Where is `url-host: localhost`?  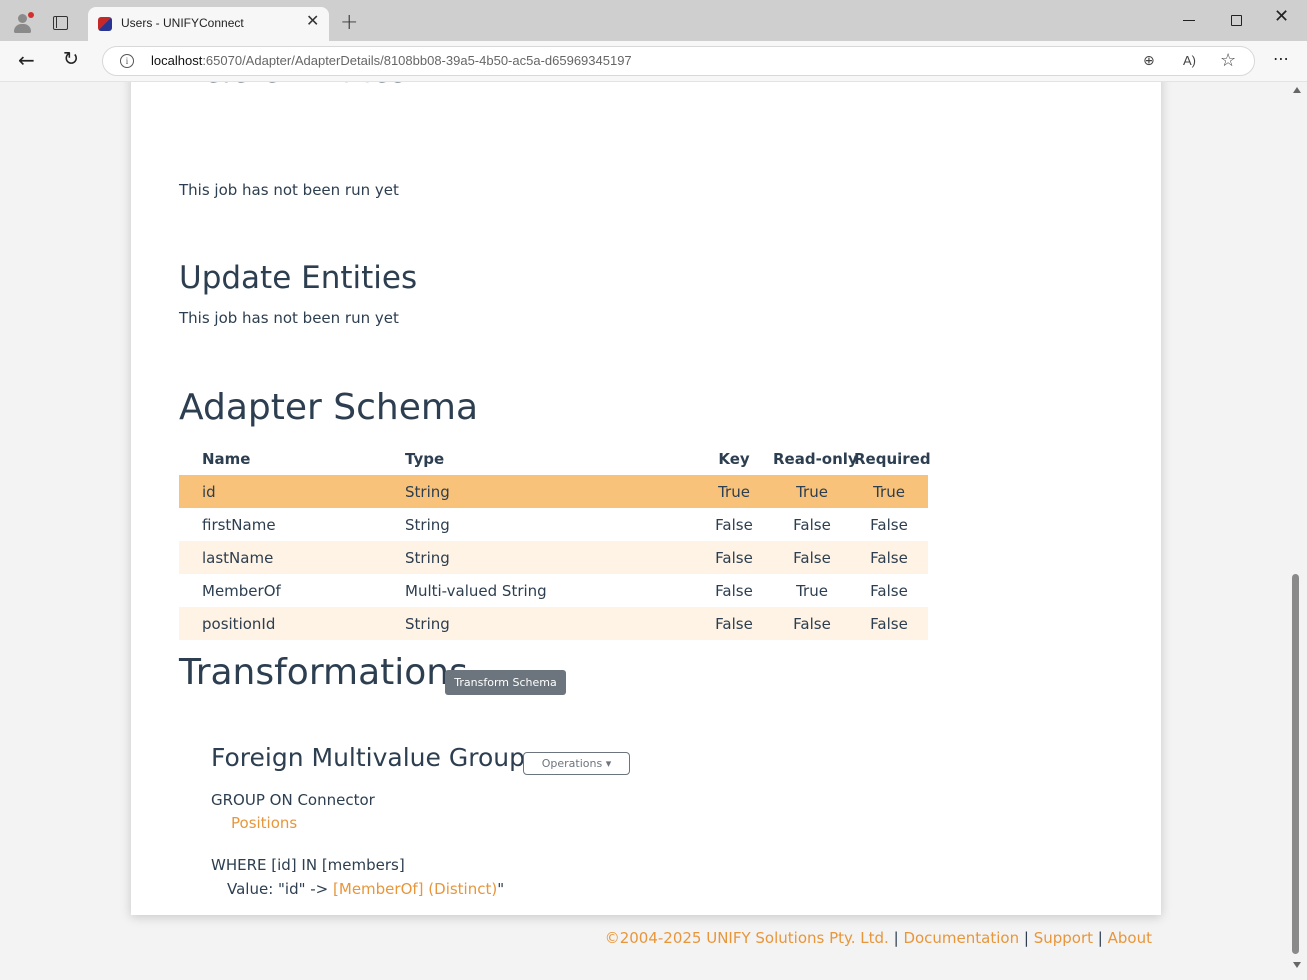 url-host: localhost is located at coordinates (177, 60).